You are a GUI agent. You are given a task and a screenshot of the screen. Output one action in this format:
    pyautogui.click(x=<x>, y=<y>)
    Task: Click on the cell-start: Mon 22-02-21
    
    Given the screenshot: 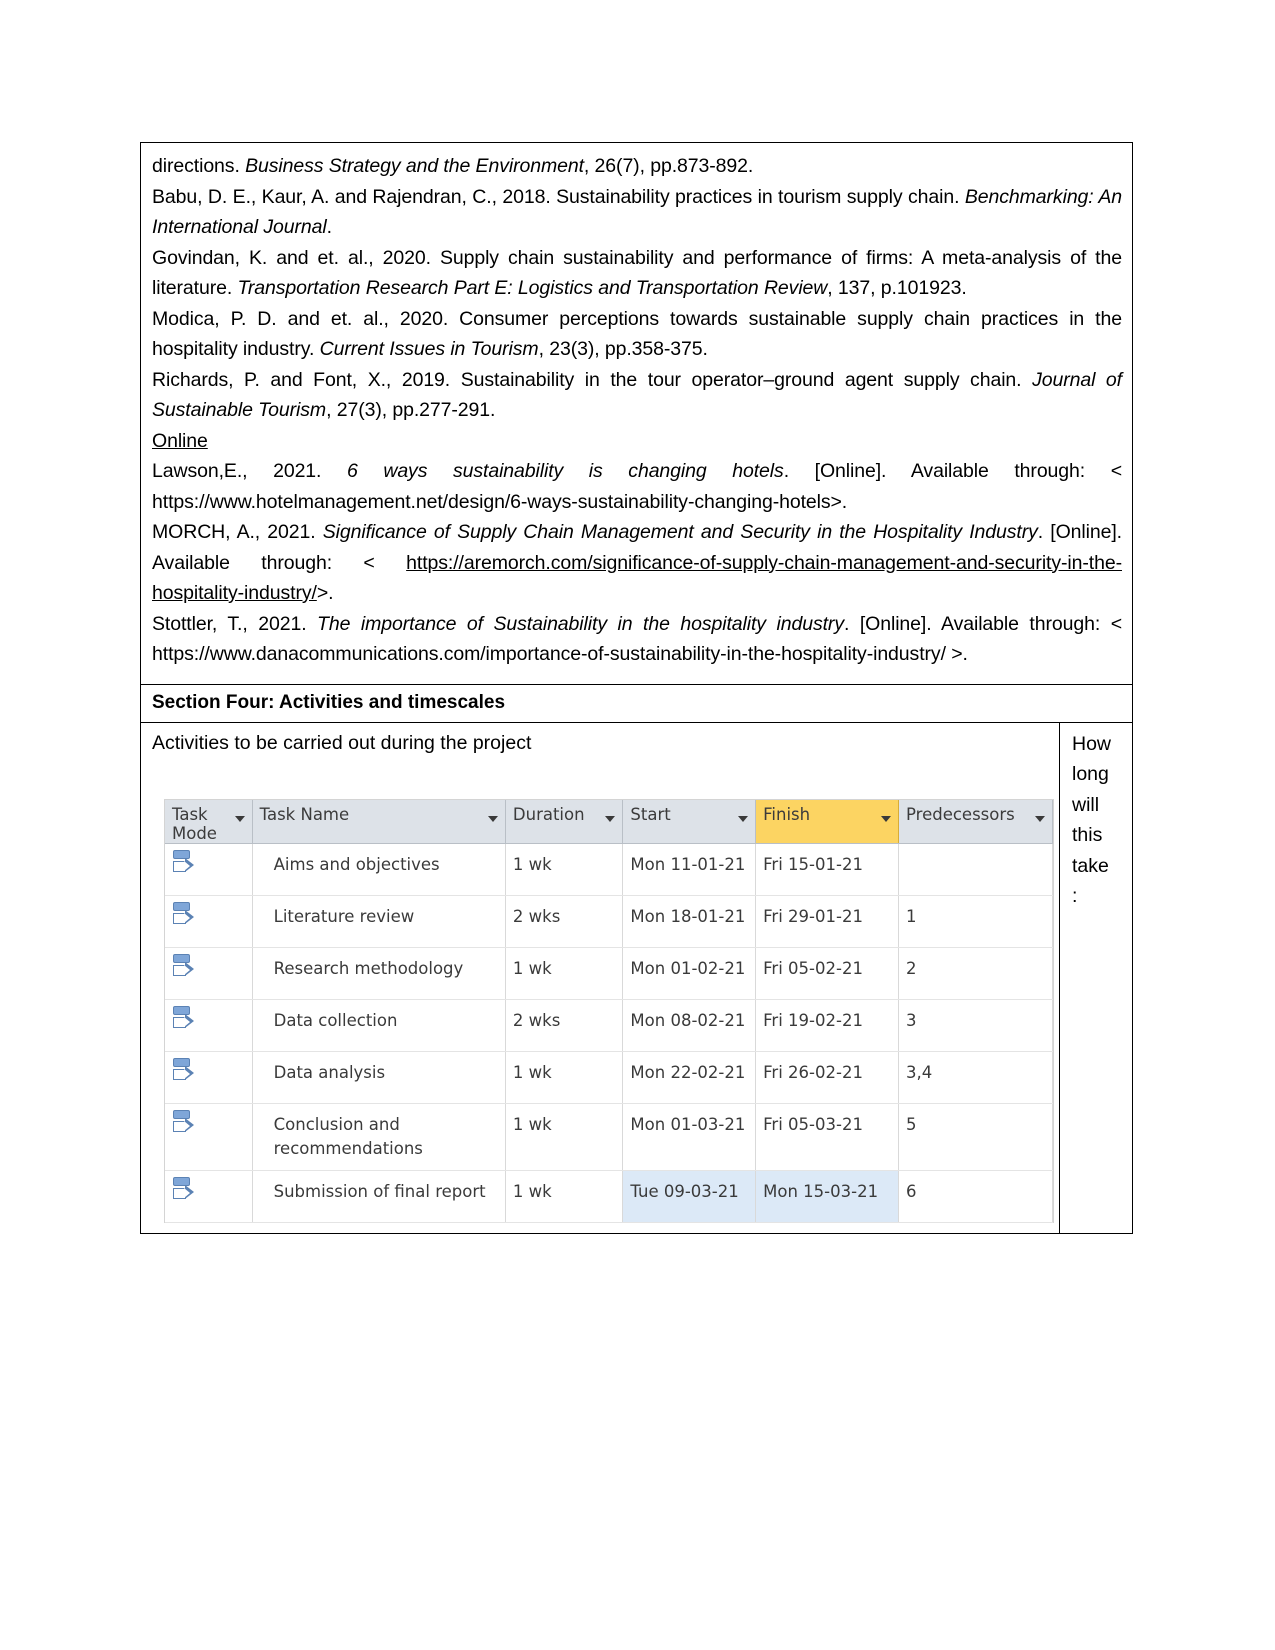 What is the action you would take?
    pyautogui.click(x=689, y=1077)
    